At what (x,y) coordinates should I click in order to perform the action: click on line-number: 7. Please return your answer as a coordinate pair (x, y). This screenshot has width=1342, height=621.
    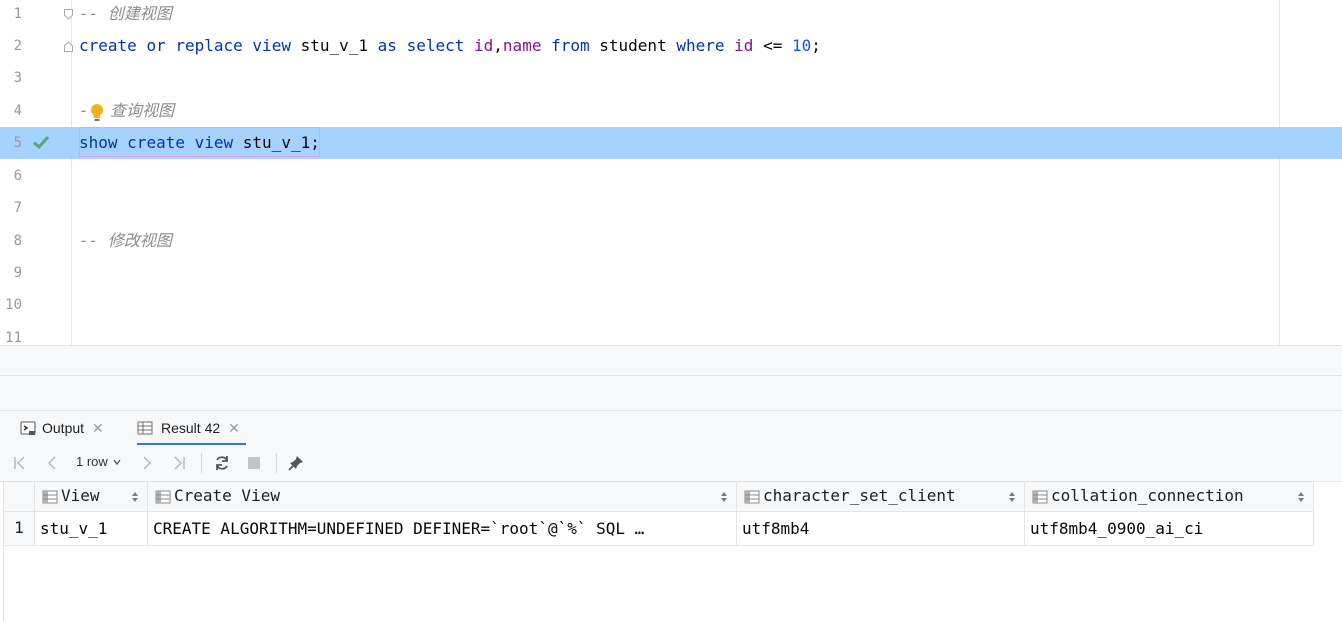
    Looking at the image, I should click on (17, 208).